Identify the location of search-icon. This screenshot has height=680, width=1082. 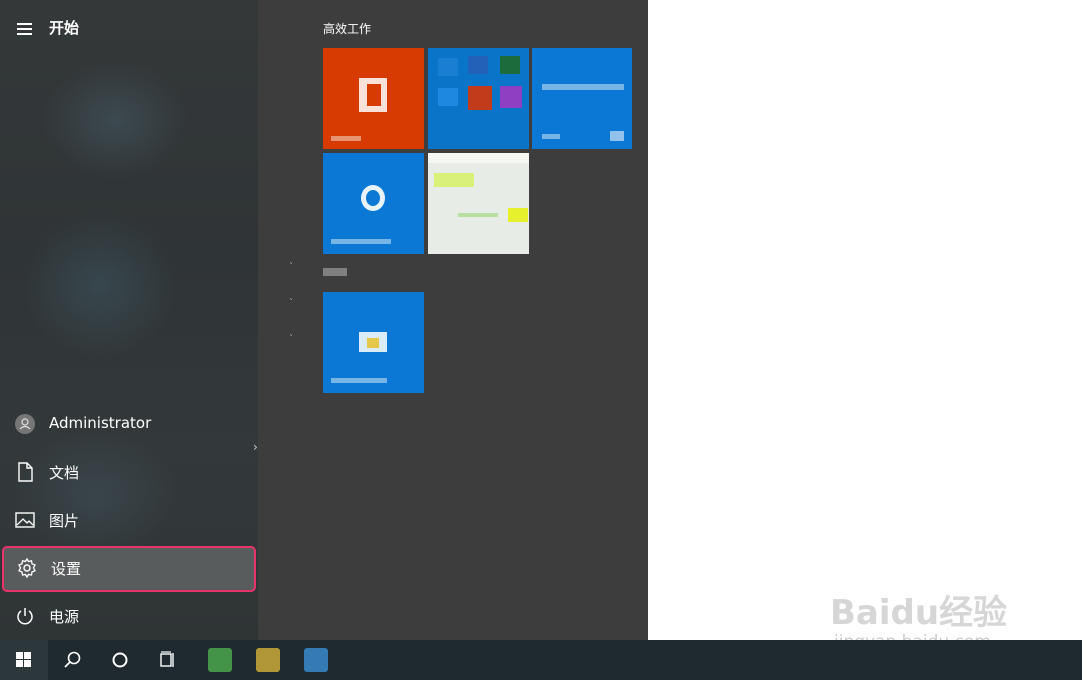
(72, 659).